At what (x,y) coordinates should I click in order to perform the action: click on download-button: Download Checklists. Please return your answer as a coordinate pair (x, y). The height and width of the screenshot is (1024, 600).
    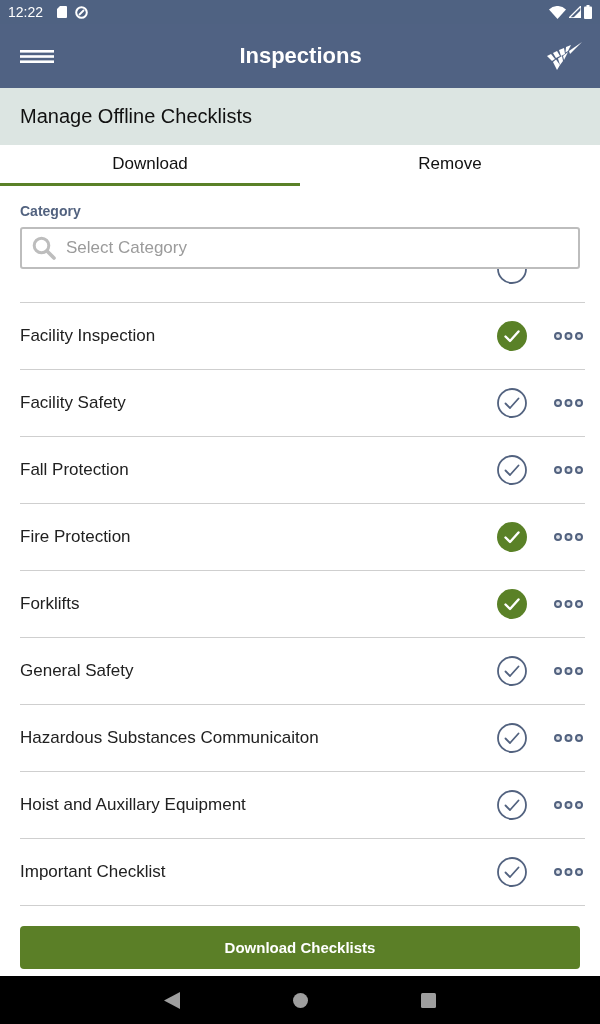
    Looking at the image, I should click on (300, 947).